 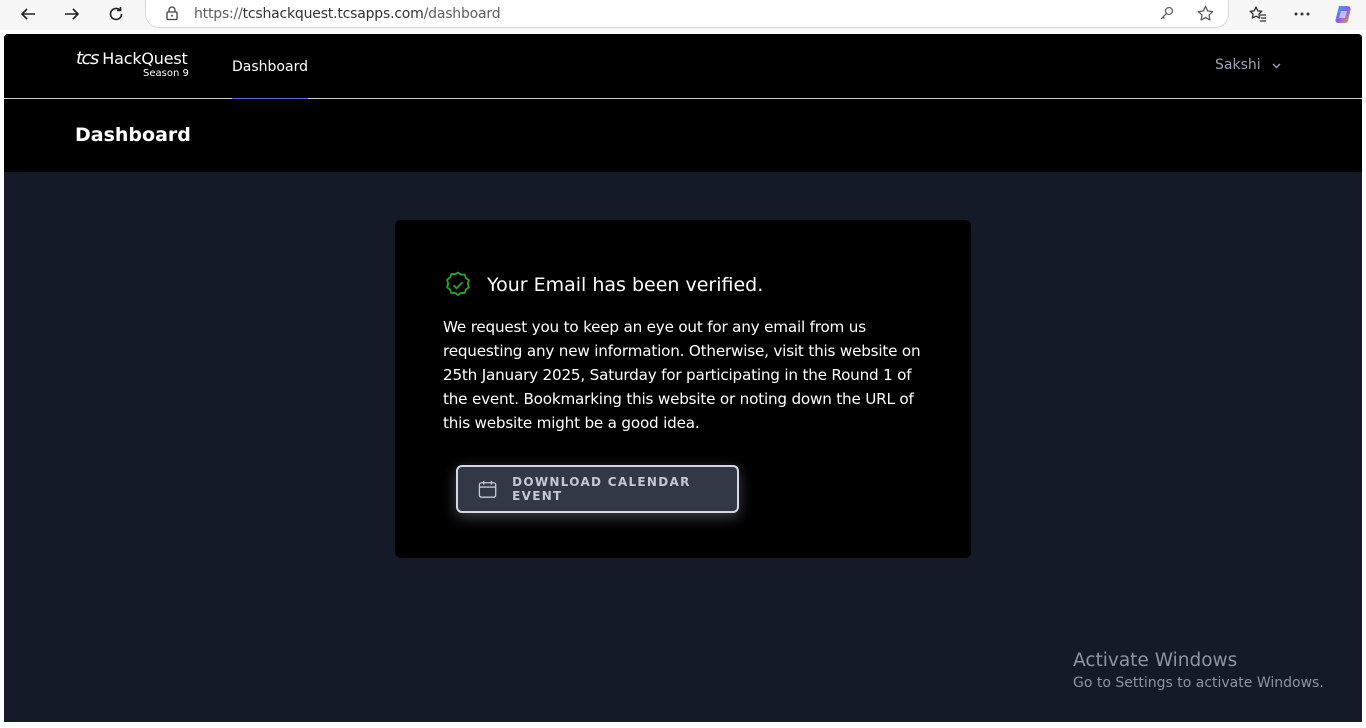 What do you see at coordinates (1258, 14) in the screenshot?
I see `favorites-icon` at bounding box center [1258, 14].